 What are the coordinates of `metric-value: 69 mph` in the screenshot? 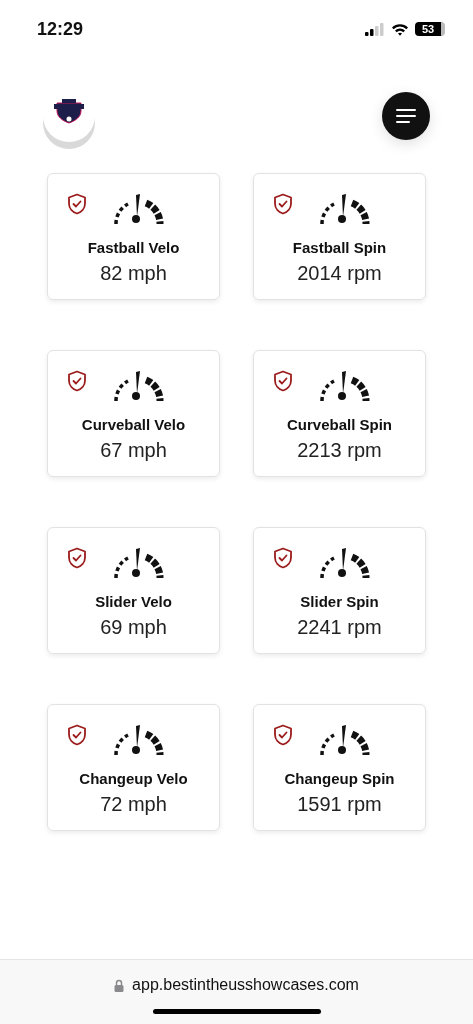 It's located at (133, 627).